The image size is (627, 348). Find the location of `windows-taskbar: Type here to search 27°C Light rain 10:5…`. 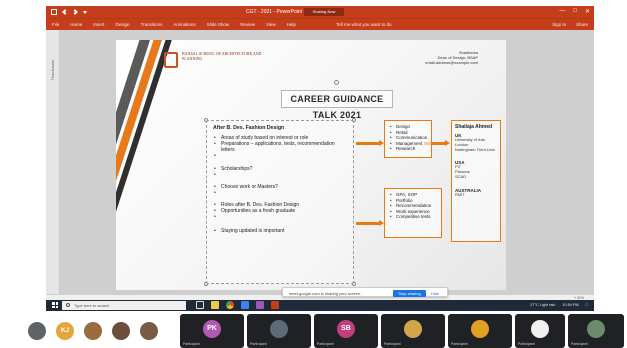

windows-taskbar: Type here to search 27°C Light rain 10:5… is located at coordinates (320, 305).